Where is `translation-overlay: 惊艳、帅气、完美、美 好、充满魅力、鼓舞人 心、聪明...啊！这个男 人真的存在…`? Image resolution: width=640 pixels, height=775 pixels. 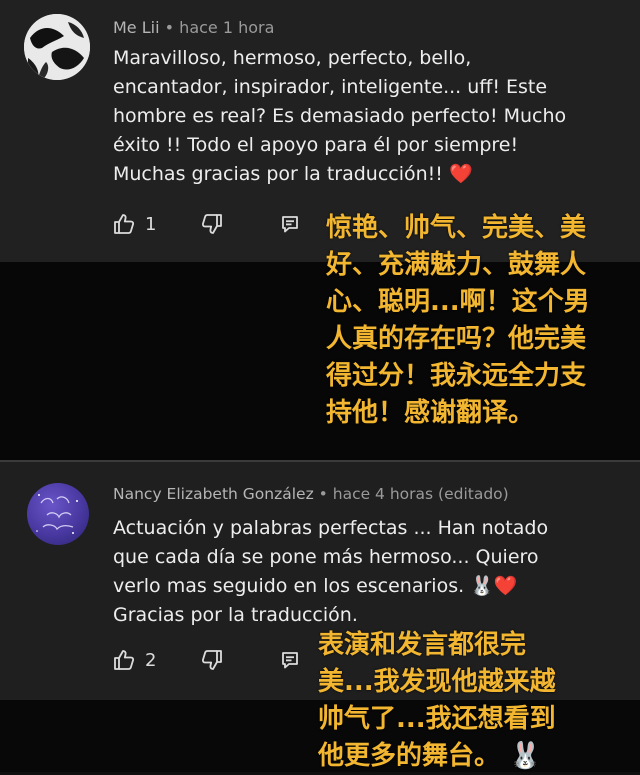
translation-overlay: 惊艳、帅气、完美、美 好、充满魅力、鼓舞人 心、聪明...啊！这个男 人真的存在… is located at coordinates (458, 321).